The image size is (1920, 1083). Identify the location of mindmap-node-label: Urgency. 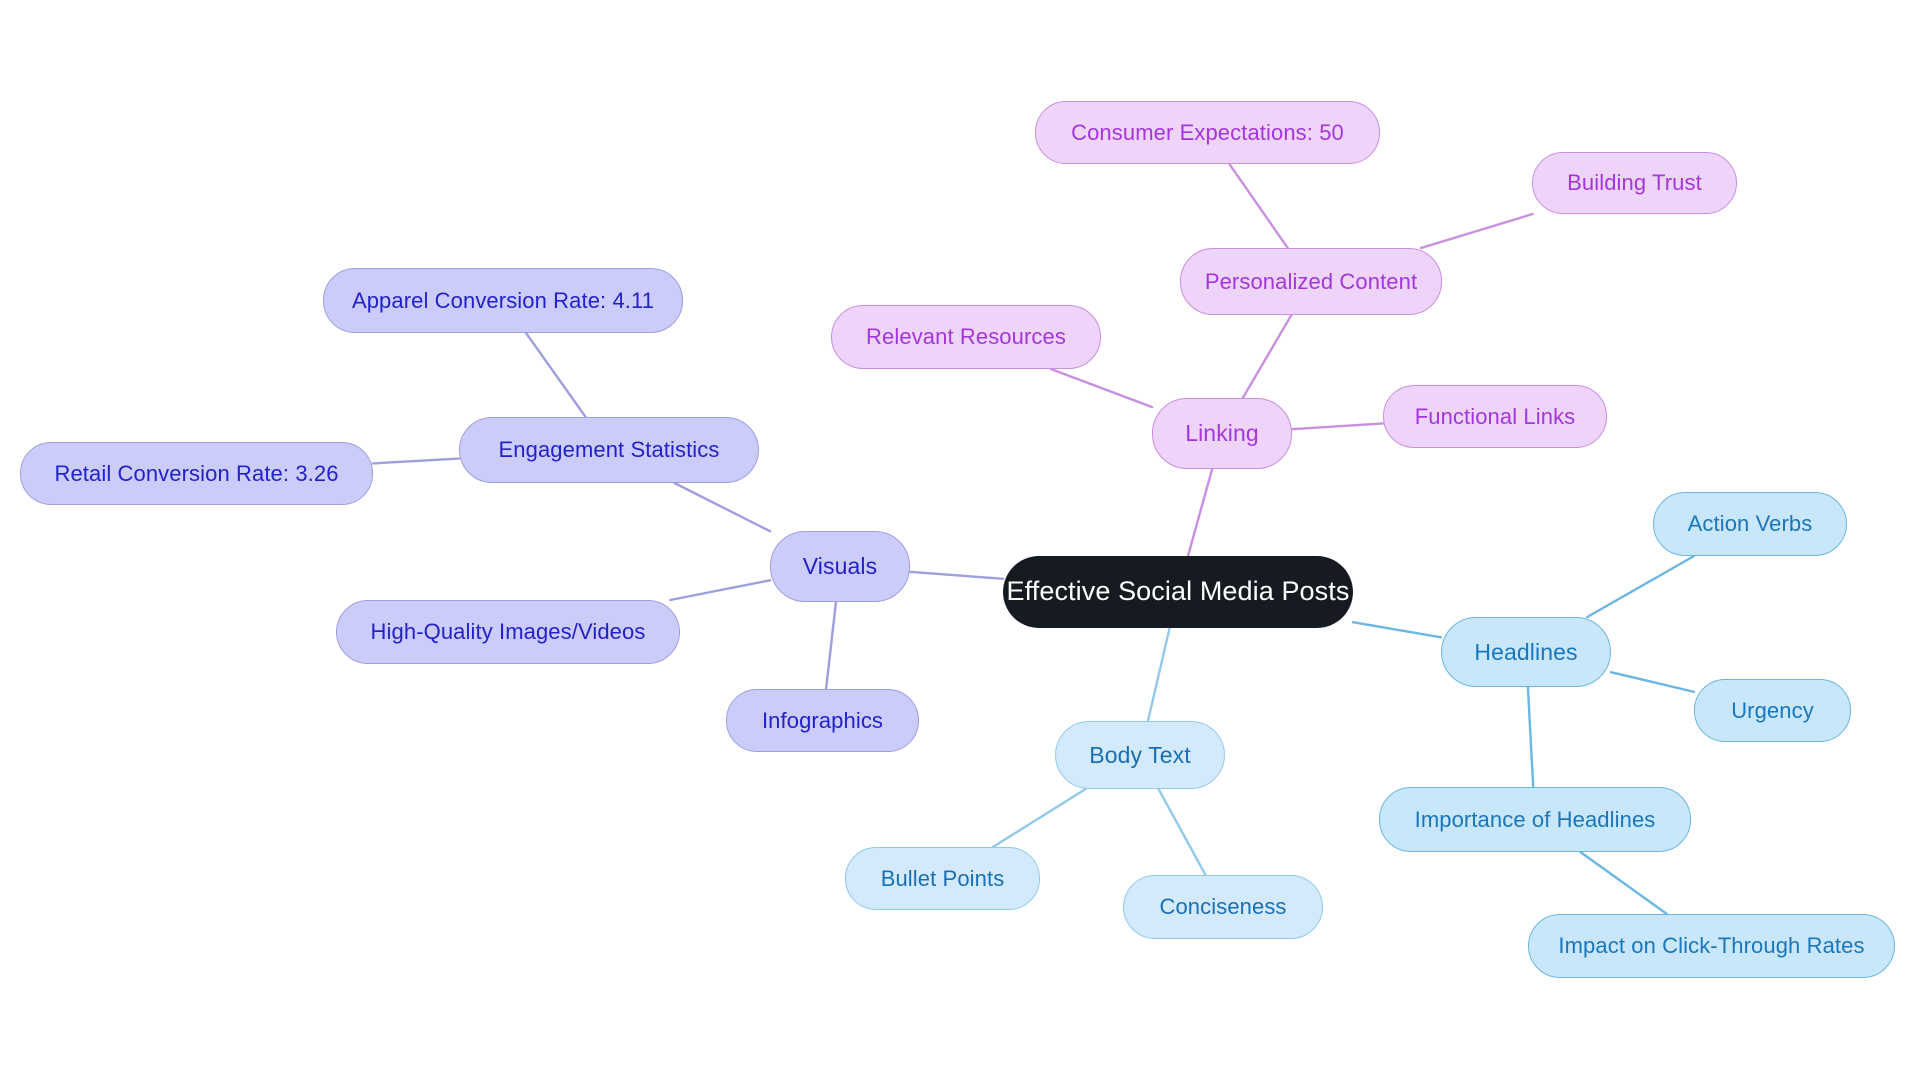
(1772, 710).